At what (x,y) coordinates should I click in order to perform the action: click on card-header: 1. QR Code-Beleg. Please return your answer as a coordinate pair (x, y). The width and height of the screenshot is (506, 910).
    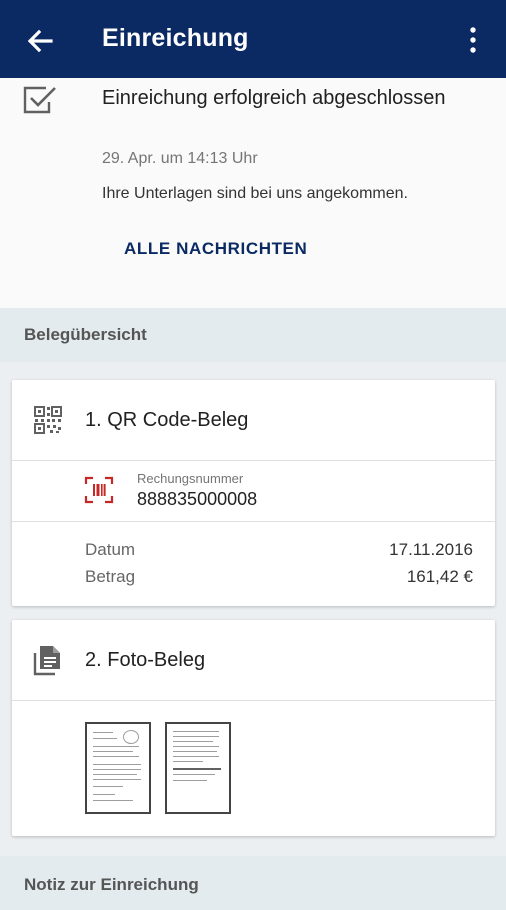
    Looking at the image, I should click on (253, 420).